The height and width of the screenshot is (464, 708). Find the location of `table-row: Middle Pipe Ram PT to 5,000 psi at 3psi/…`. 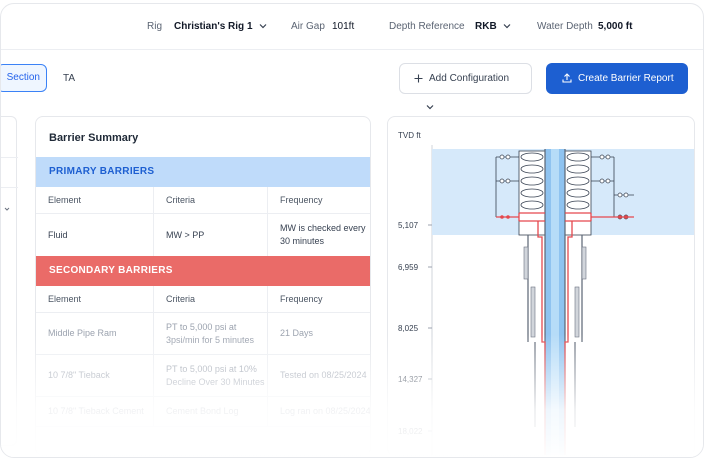

table-row: Middle Pipe Ram PT to 5,000 psi at 3psi/… is located at coordinates (203, 334).